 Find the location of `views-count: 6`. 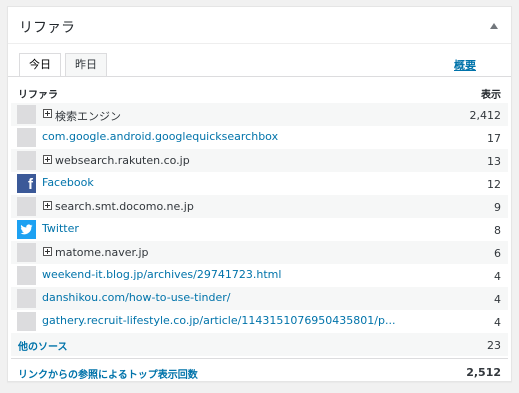

views-count: 6 is located at coordinates (497, 253).